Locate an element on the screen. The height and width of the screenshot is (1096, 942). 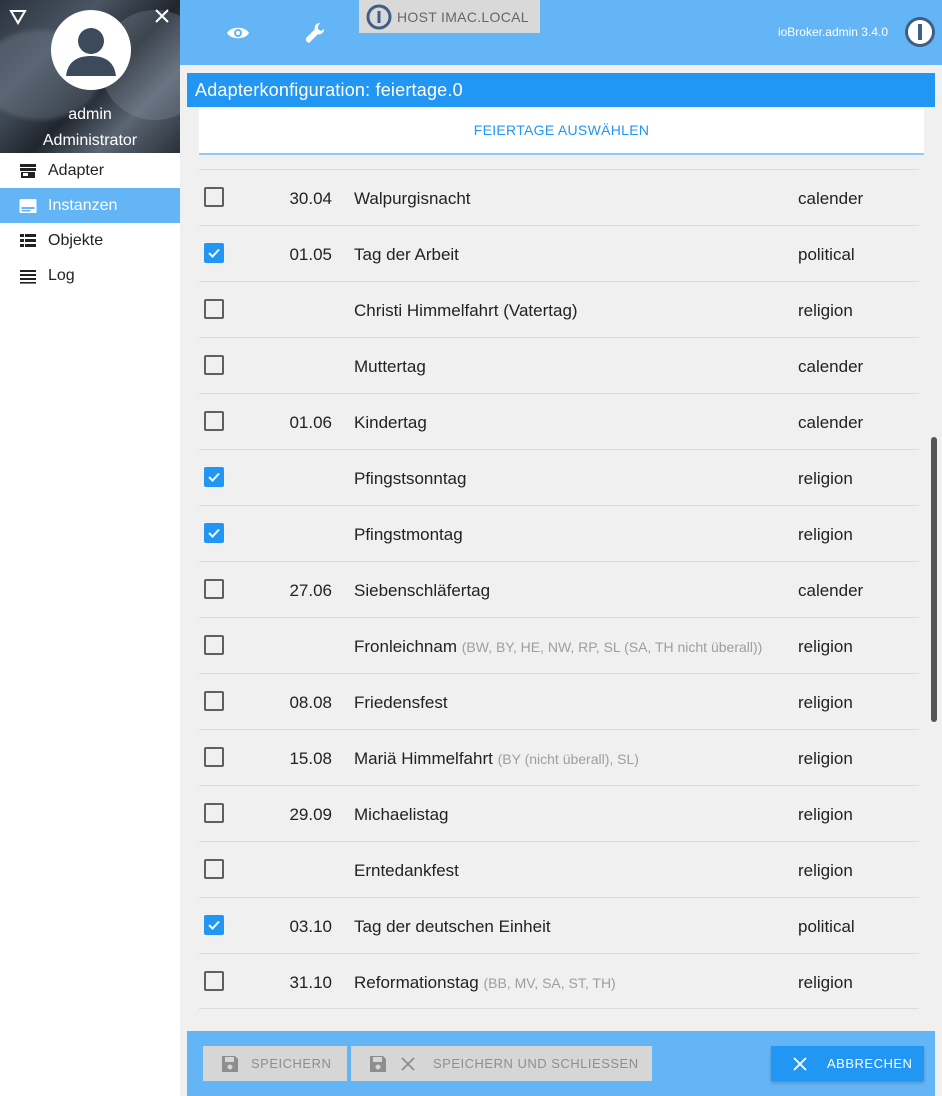
holiday-name: Tag der Arbeit is located at coordinates (406, 254).